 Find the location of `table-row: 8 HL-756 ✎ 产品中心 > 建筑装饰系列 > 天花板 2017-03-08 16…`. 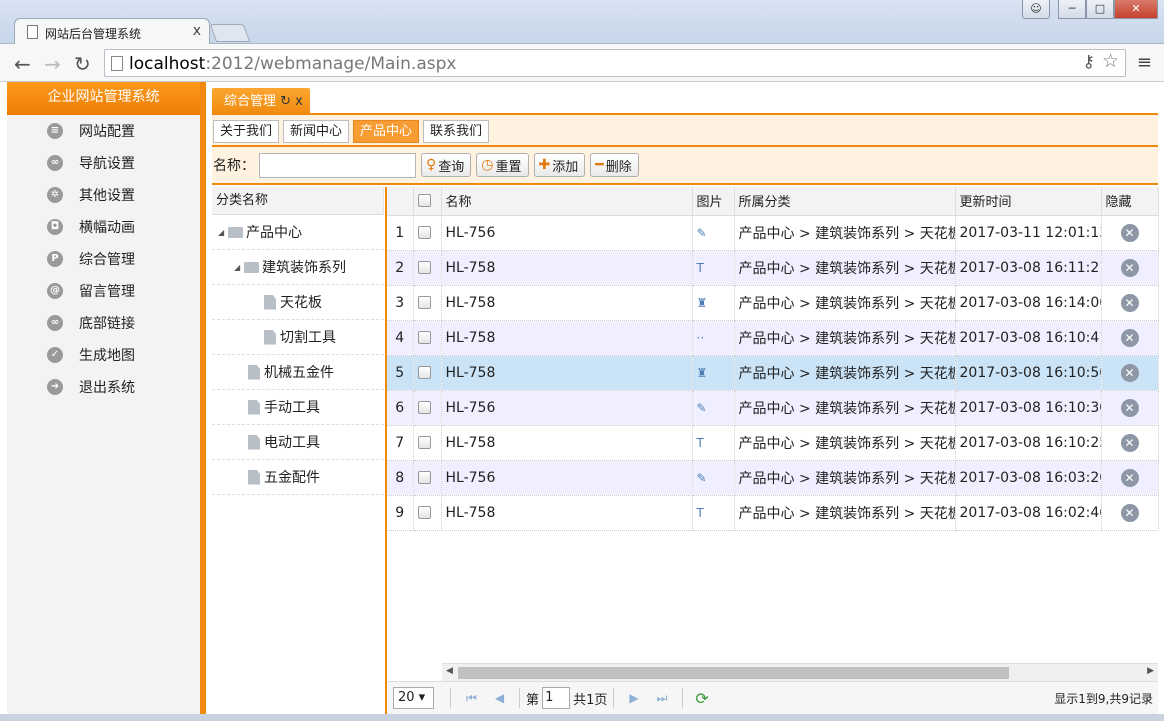

table-row: 8 HL-756 ✎ 产品中心 > 建筑装饰系列 > 天花板 2017-03-08 16… is located at coordinates (773, 478).